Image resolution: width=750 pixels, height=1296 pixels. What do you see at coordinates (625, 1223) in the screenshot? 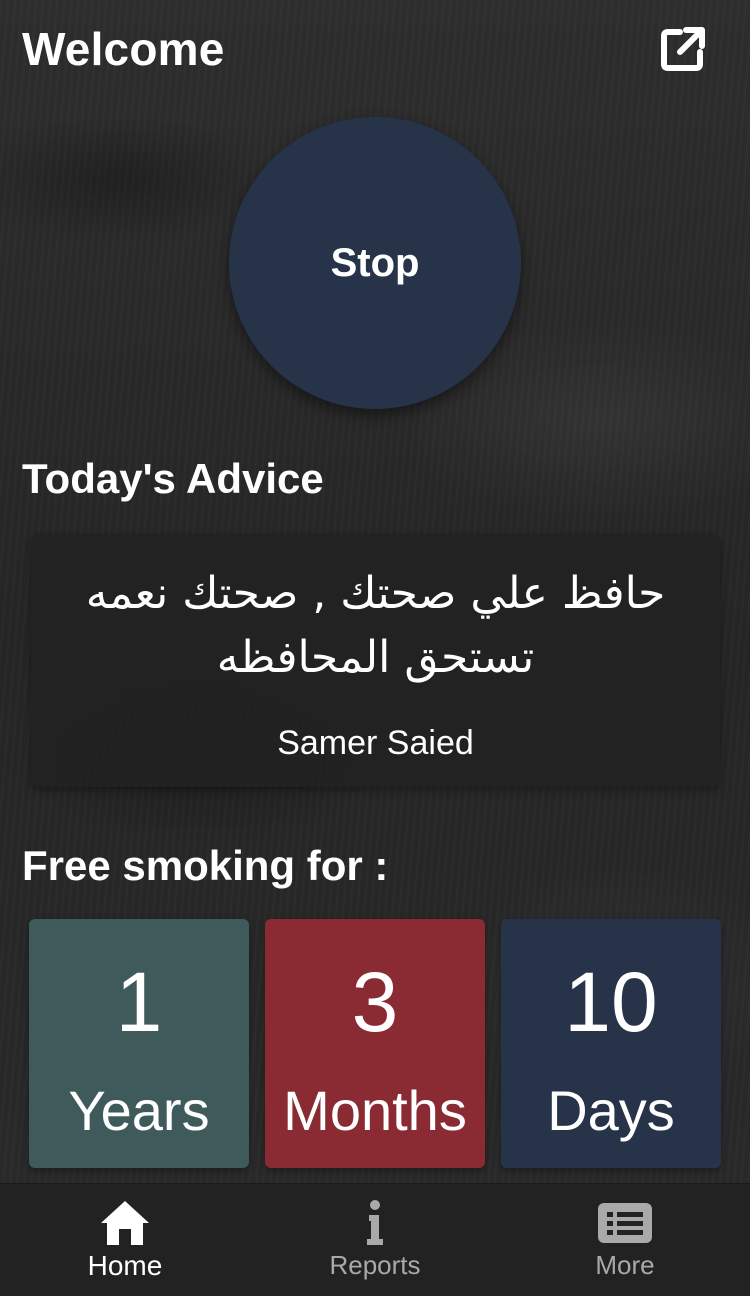
I see `list-icon` at bounding box center [625, 1223].